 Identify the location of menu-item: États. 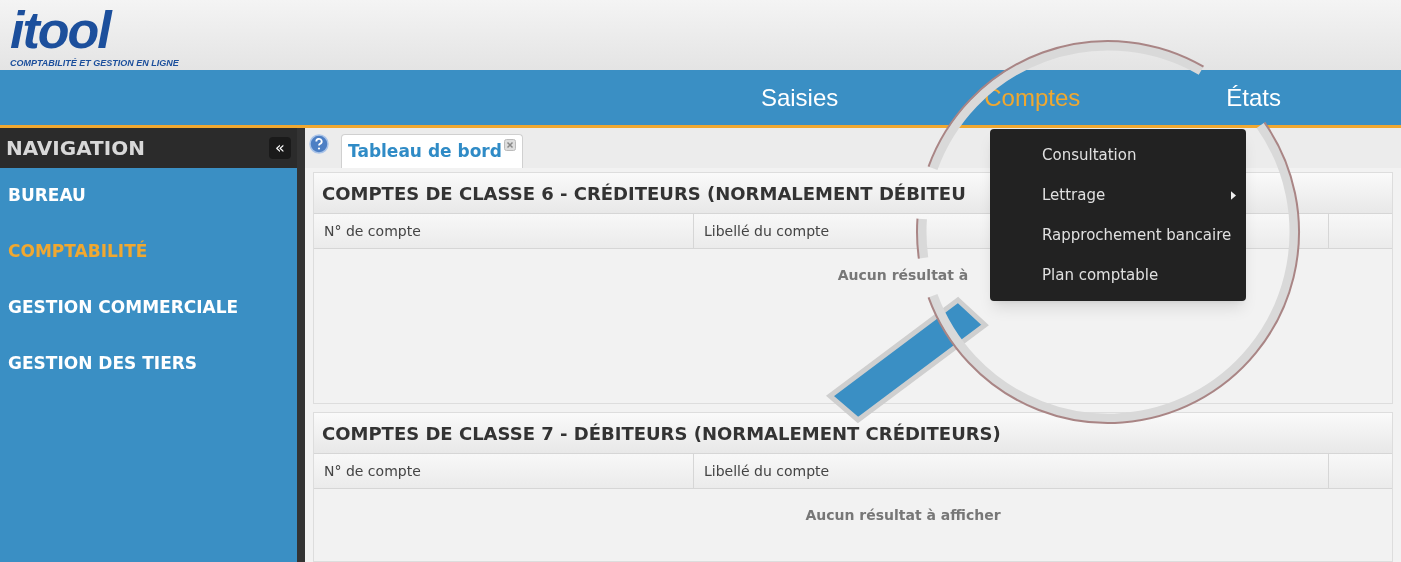
(1253, 97).